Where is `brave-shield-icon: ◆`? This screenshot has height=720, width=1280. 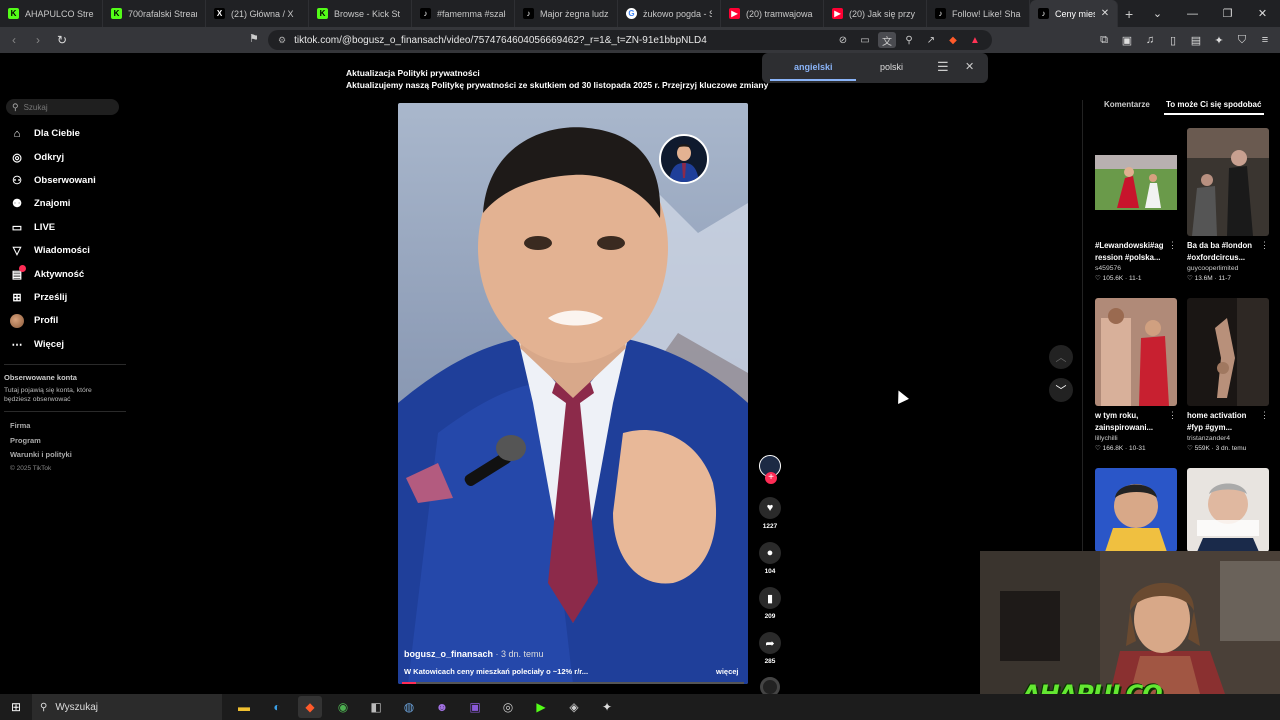
brave-shield-icon: ◆ is located at coordinates (953, 40).